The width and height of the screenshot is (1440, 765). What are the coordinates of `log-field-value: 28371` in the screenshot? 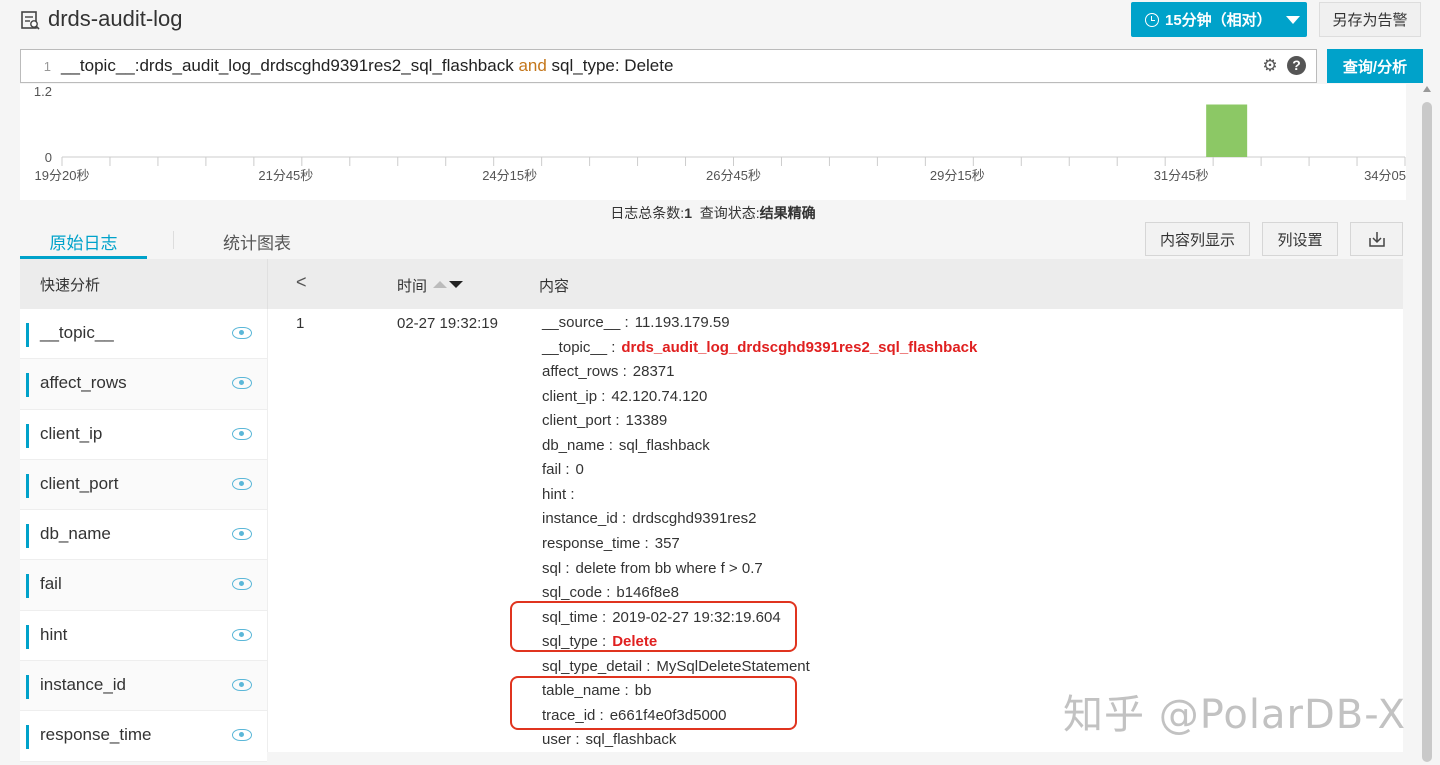 It's located at (654, 371).